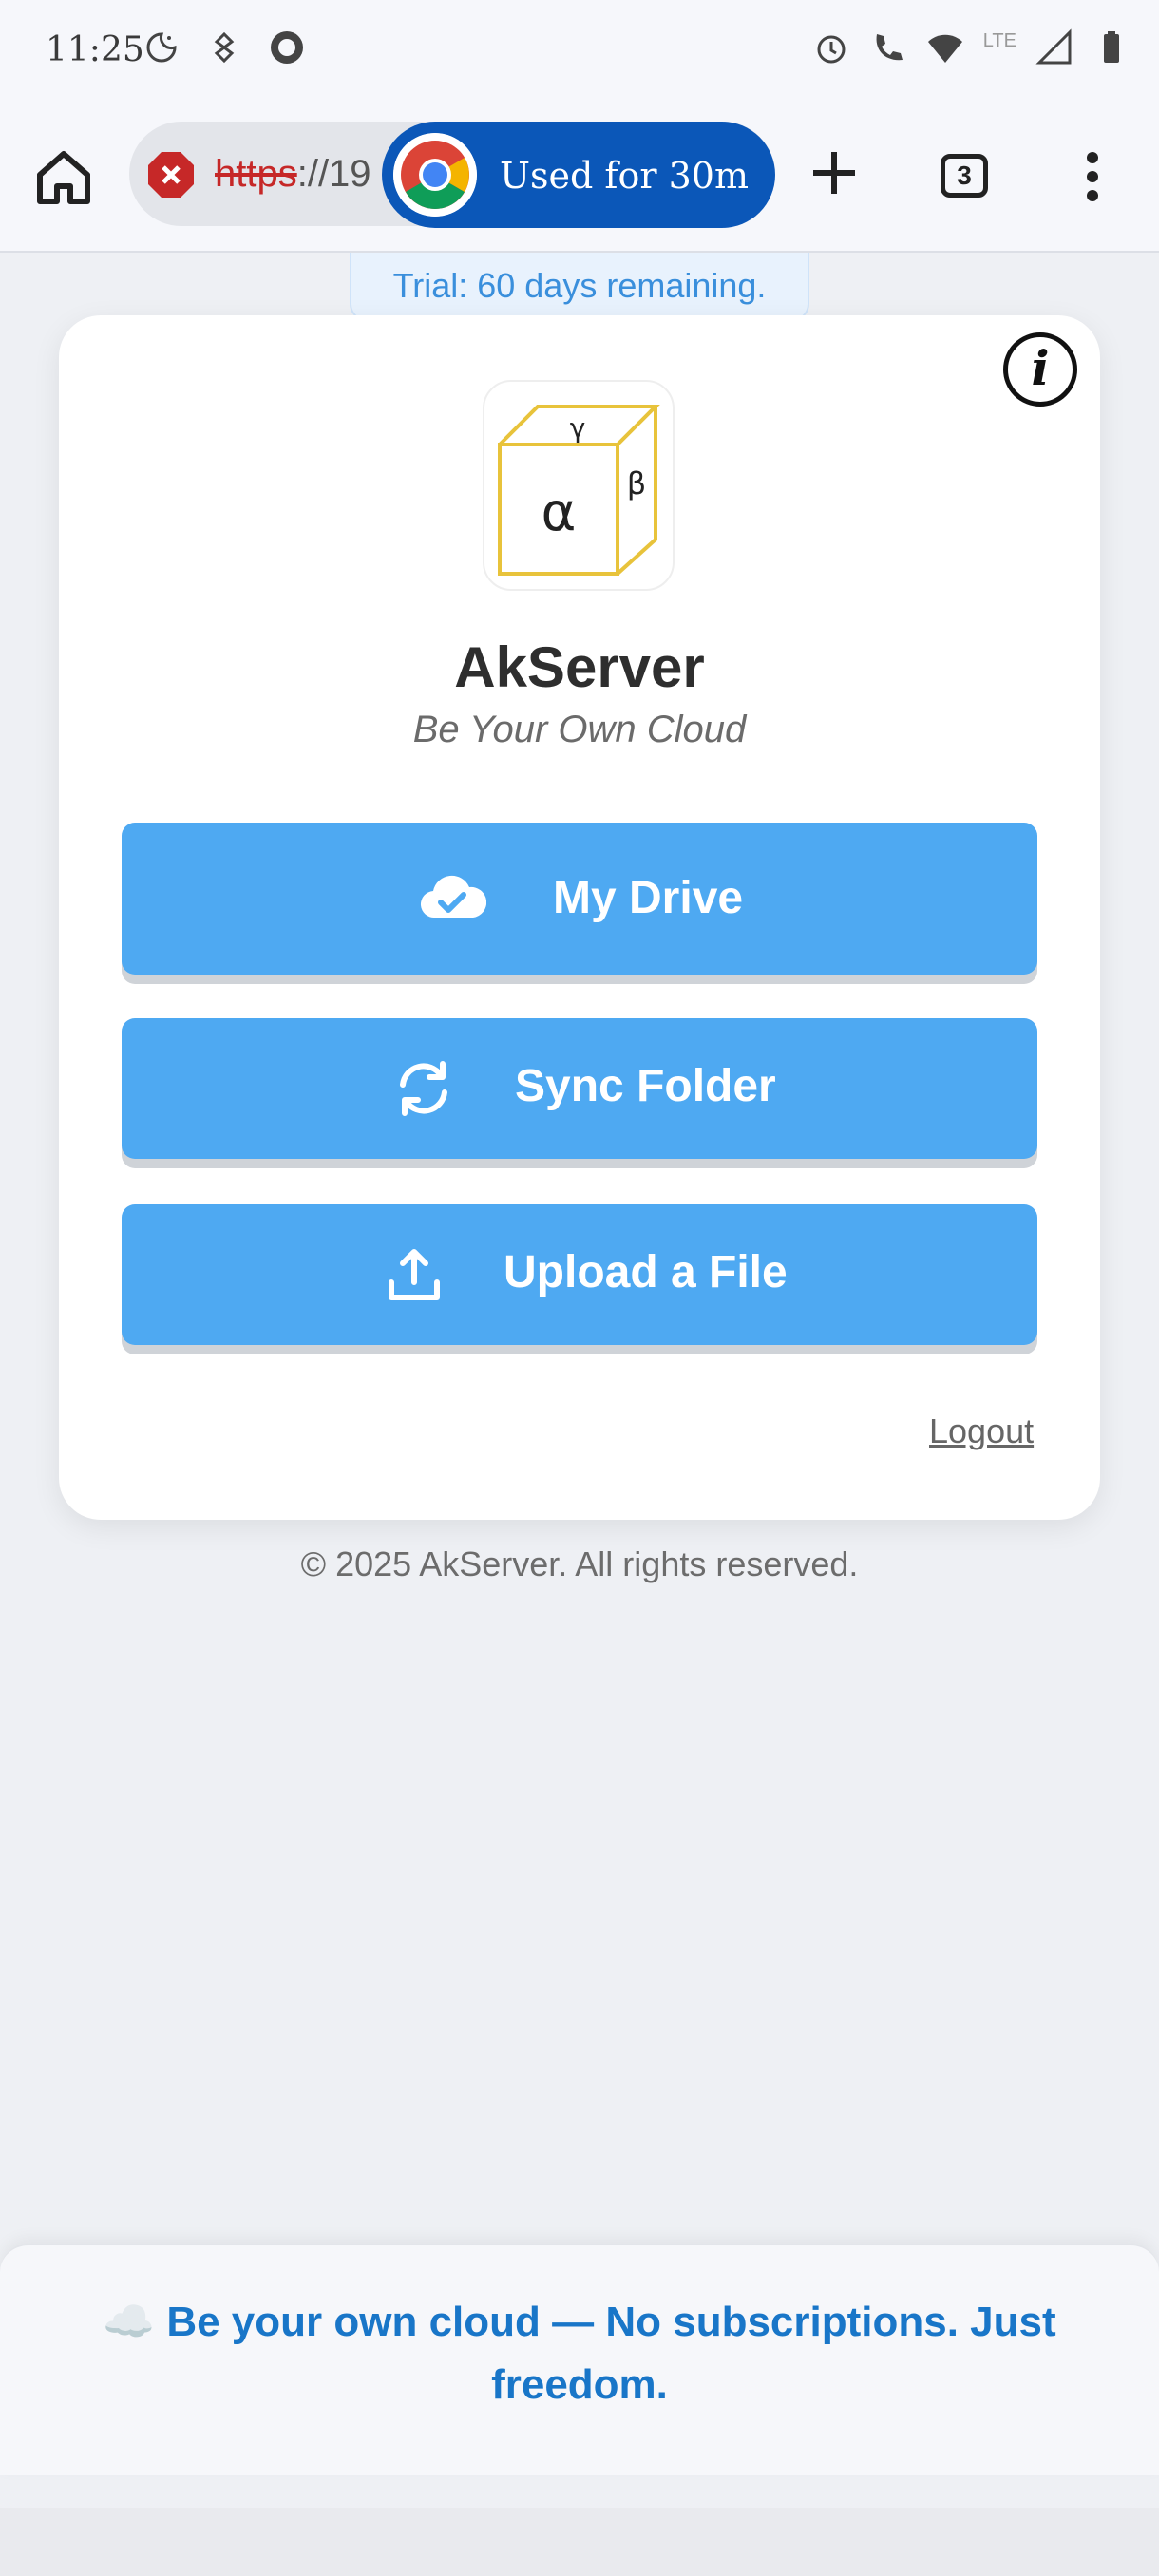 This screenshot has height=2576, width=1159. What do you see at coordinates (435, 175) in the screenshot?
I see `chrome-icon` at bounding box center [435, 175].